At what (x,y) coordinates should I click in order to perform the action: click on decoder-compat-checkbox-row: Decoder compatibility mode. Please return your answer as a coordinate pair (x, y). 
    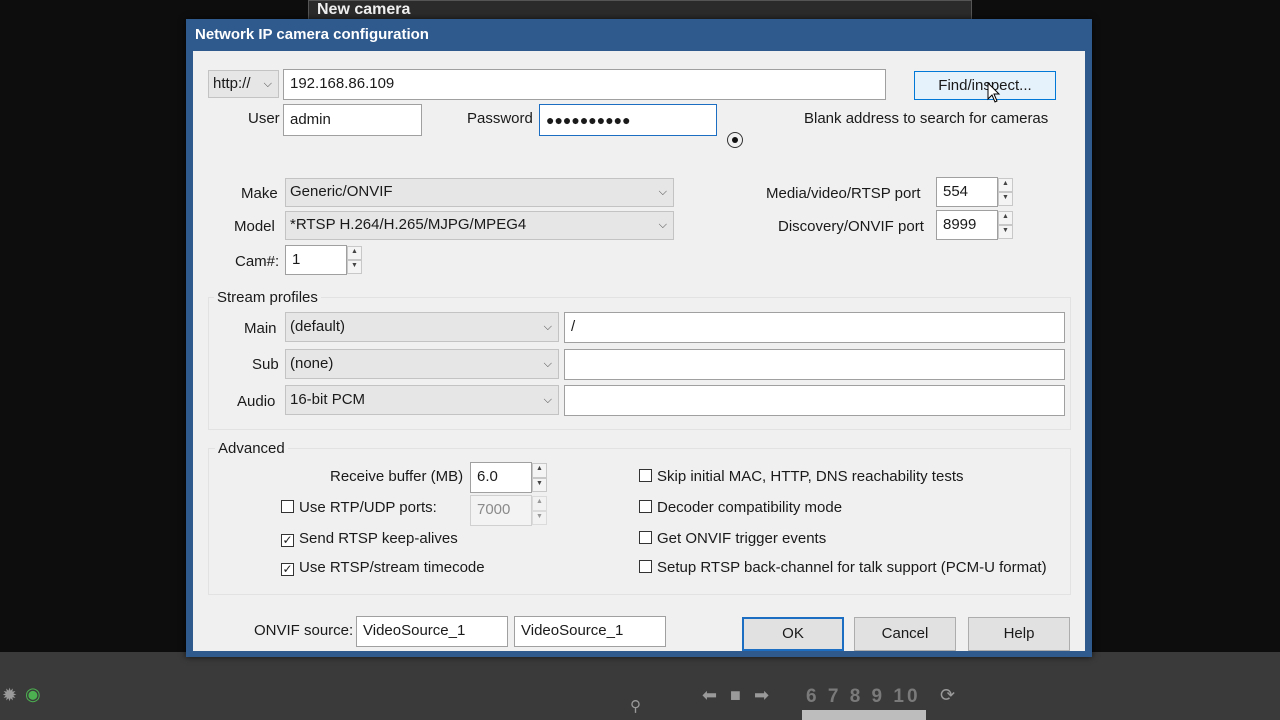
    Looking at the image, I should click on (740, 507).